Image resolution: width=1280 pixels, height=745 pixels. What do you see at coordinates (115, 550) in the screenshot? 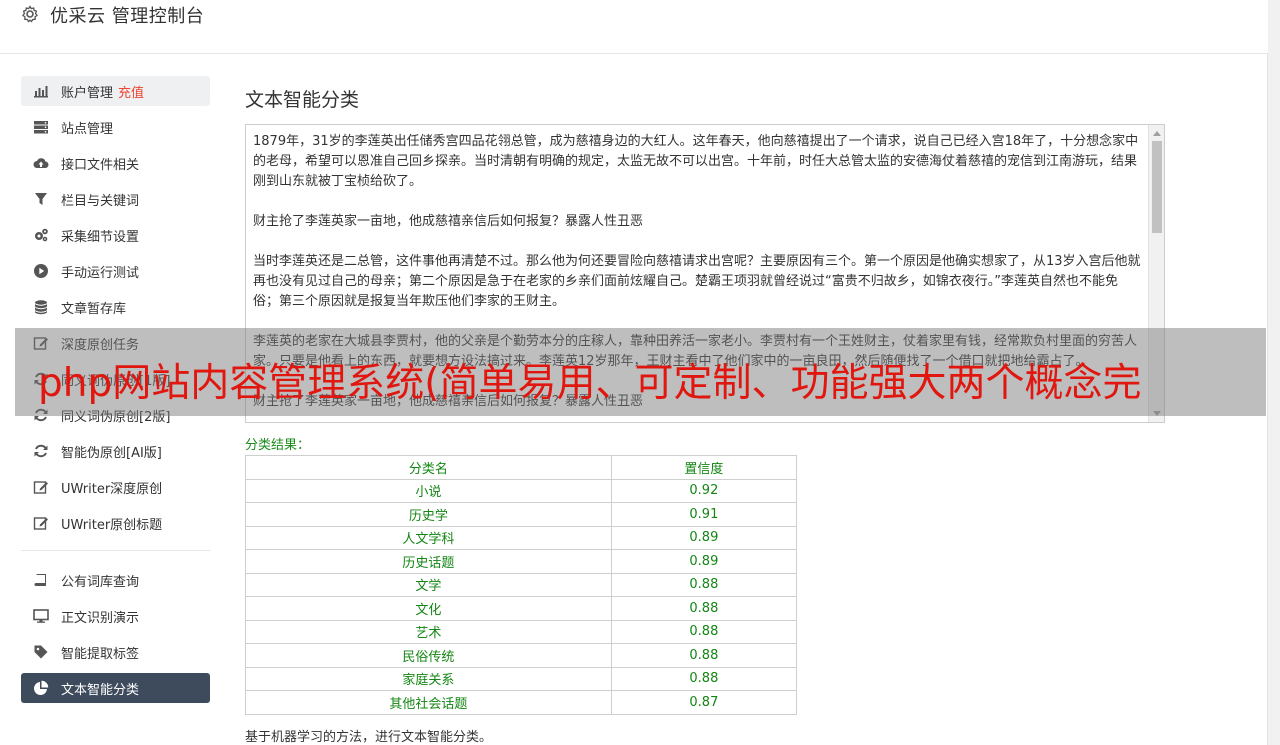
I see `sidebar-divider` at bounding box center [115, 550].